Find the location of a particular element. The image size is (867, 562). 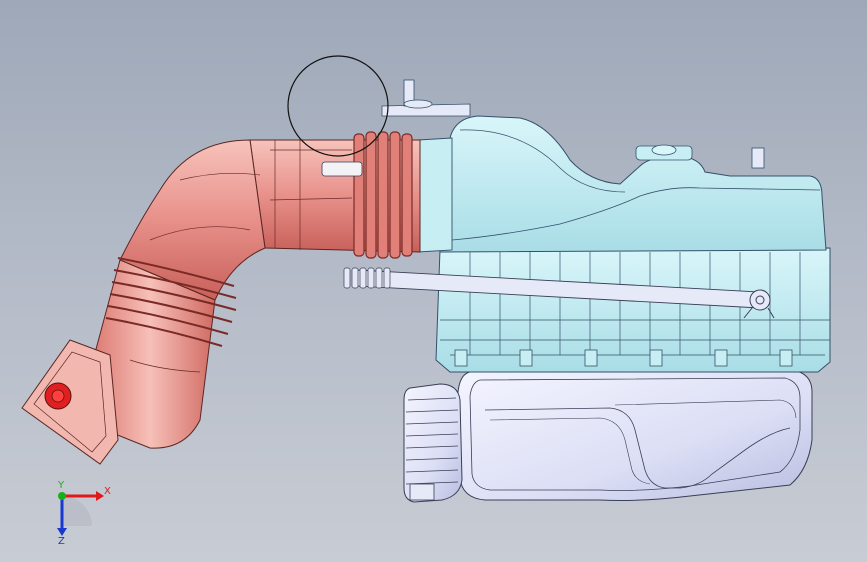

x-axis-label: X is located at coordinates (107, 491).